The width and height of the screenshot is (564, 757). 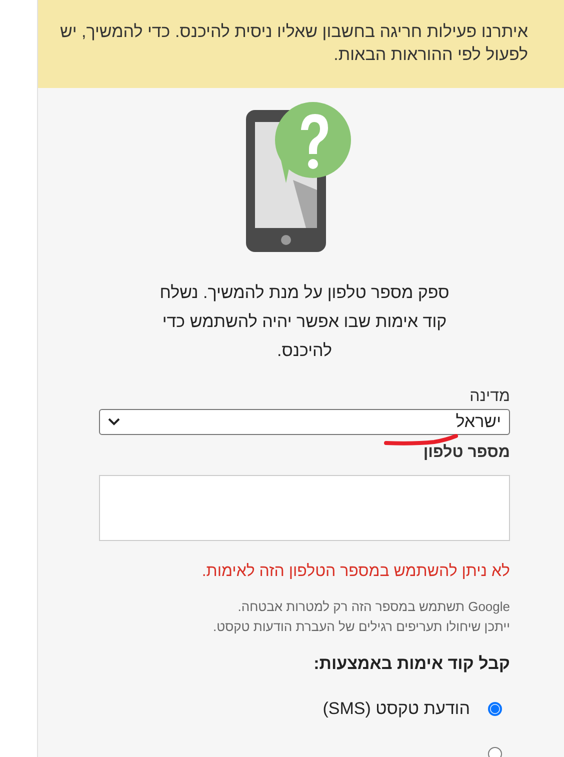 What do you see at coordinates (361, 627) in the screenshot?
I see `note-text: ייתכן שיחולו תעריפים רגילים של העברת הודעות טקסט.` at bounding box center [361, 627].